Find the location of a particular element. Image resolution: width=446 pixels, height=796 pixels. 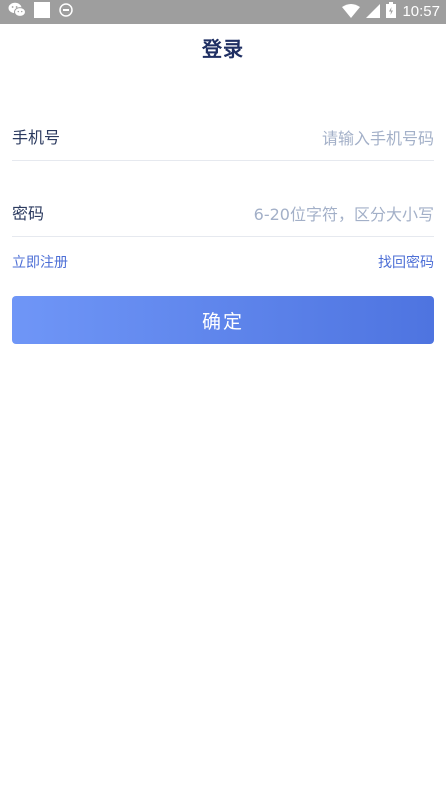

forgot-password-link: 找回密码 is located at coordinates (406, 263).